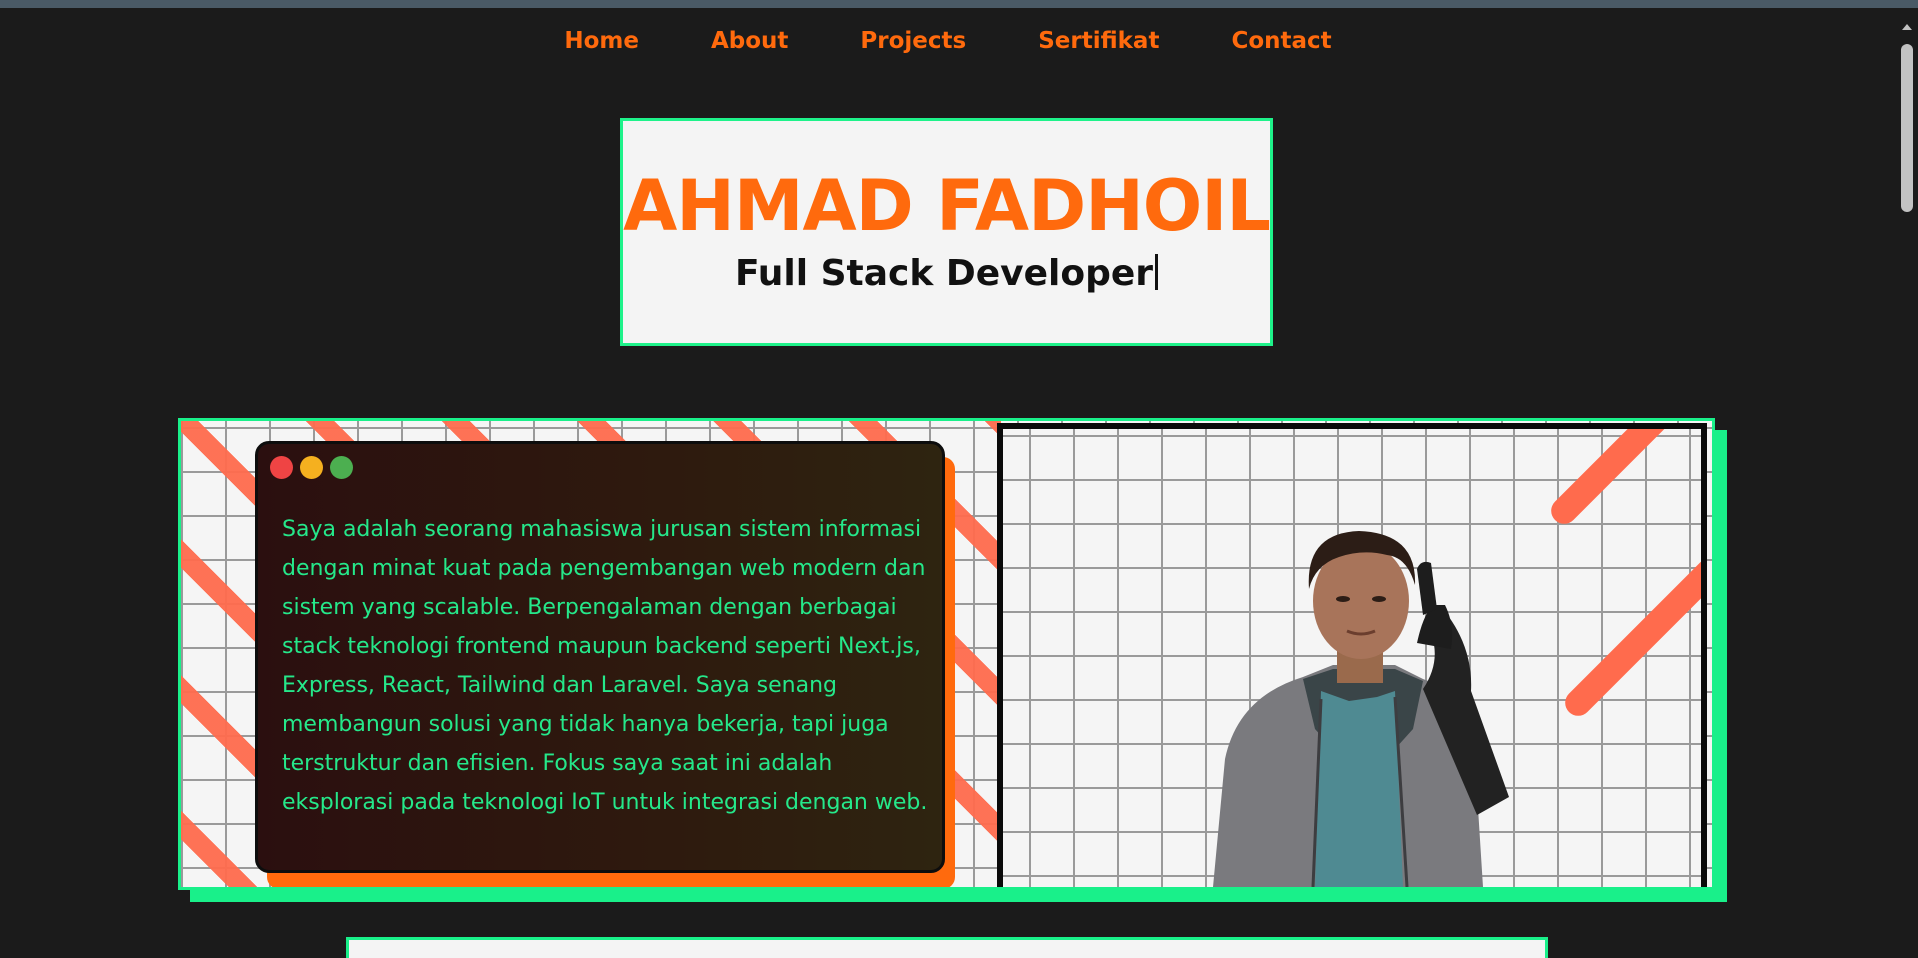 This screenshot has height=958, width=1918. Describe the element at coordinates (959, 4) in the screenshot. I see `browser-top-bar` at that location.